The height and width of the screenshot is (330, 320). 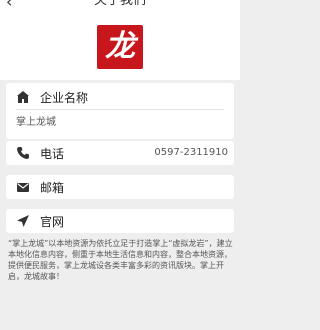 I want to click on website-row: 官网, so click(x=120, y=221).